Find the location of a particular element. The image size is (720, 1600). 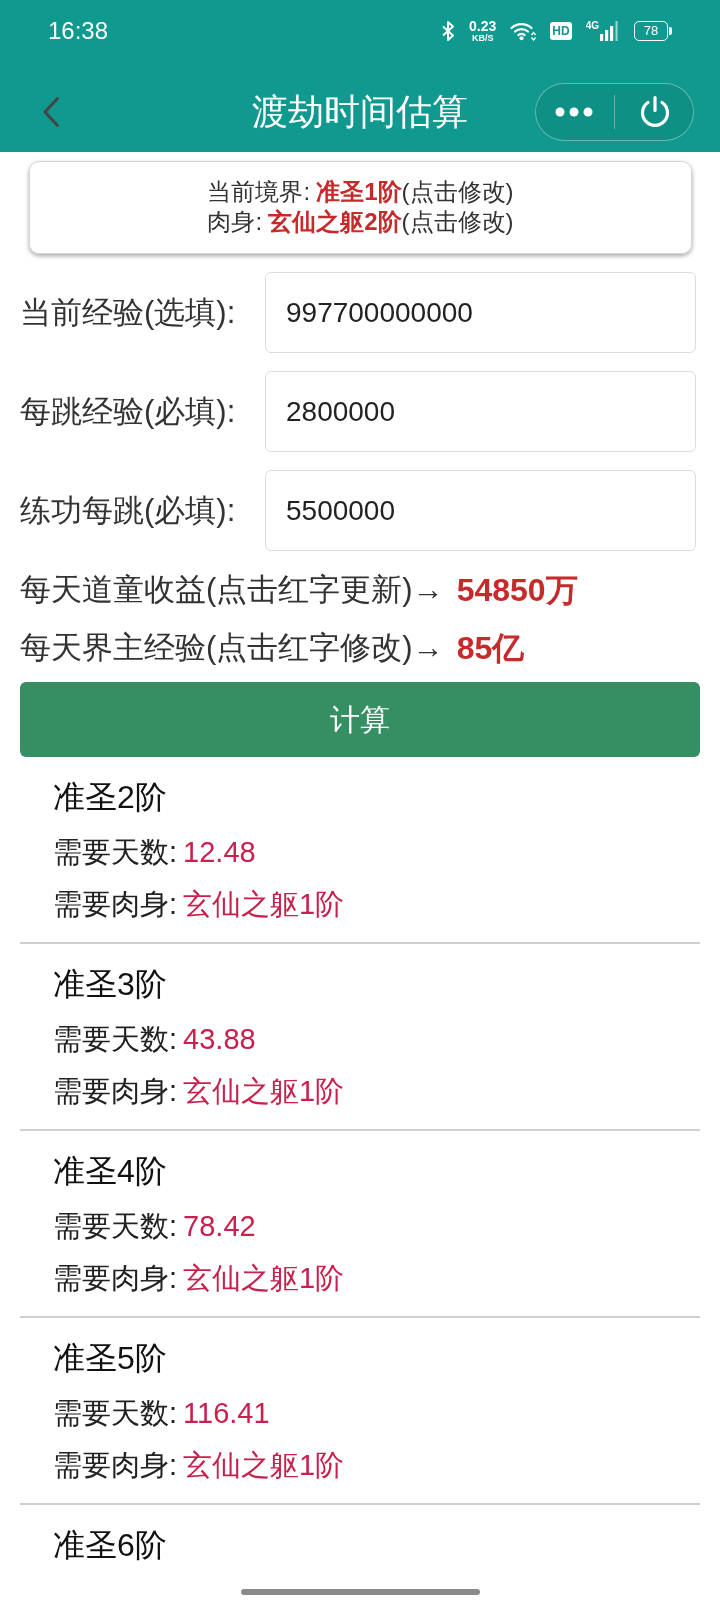

requirement-value: 78.42 is located at coordinates (219, 1226).